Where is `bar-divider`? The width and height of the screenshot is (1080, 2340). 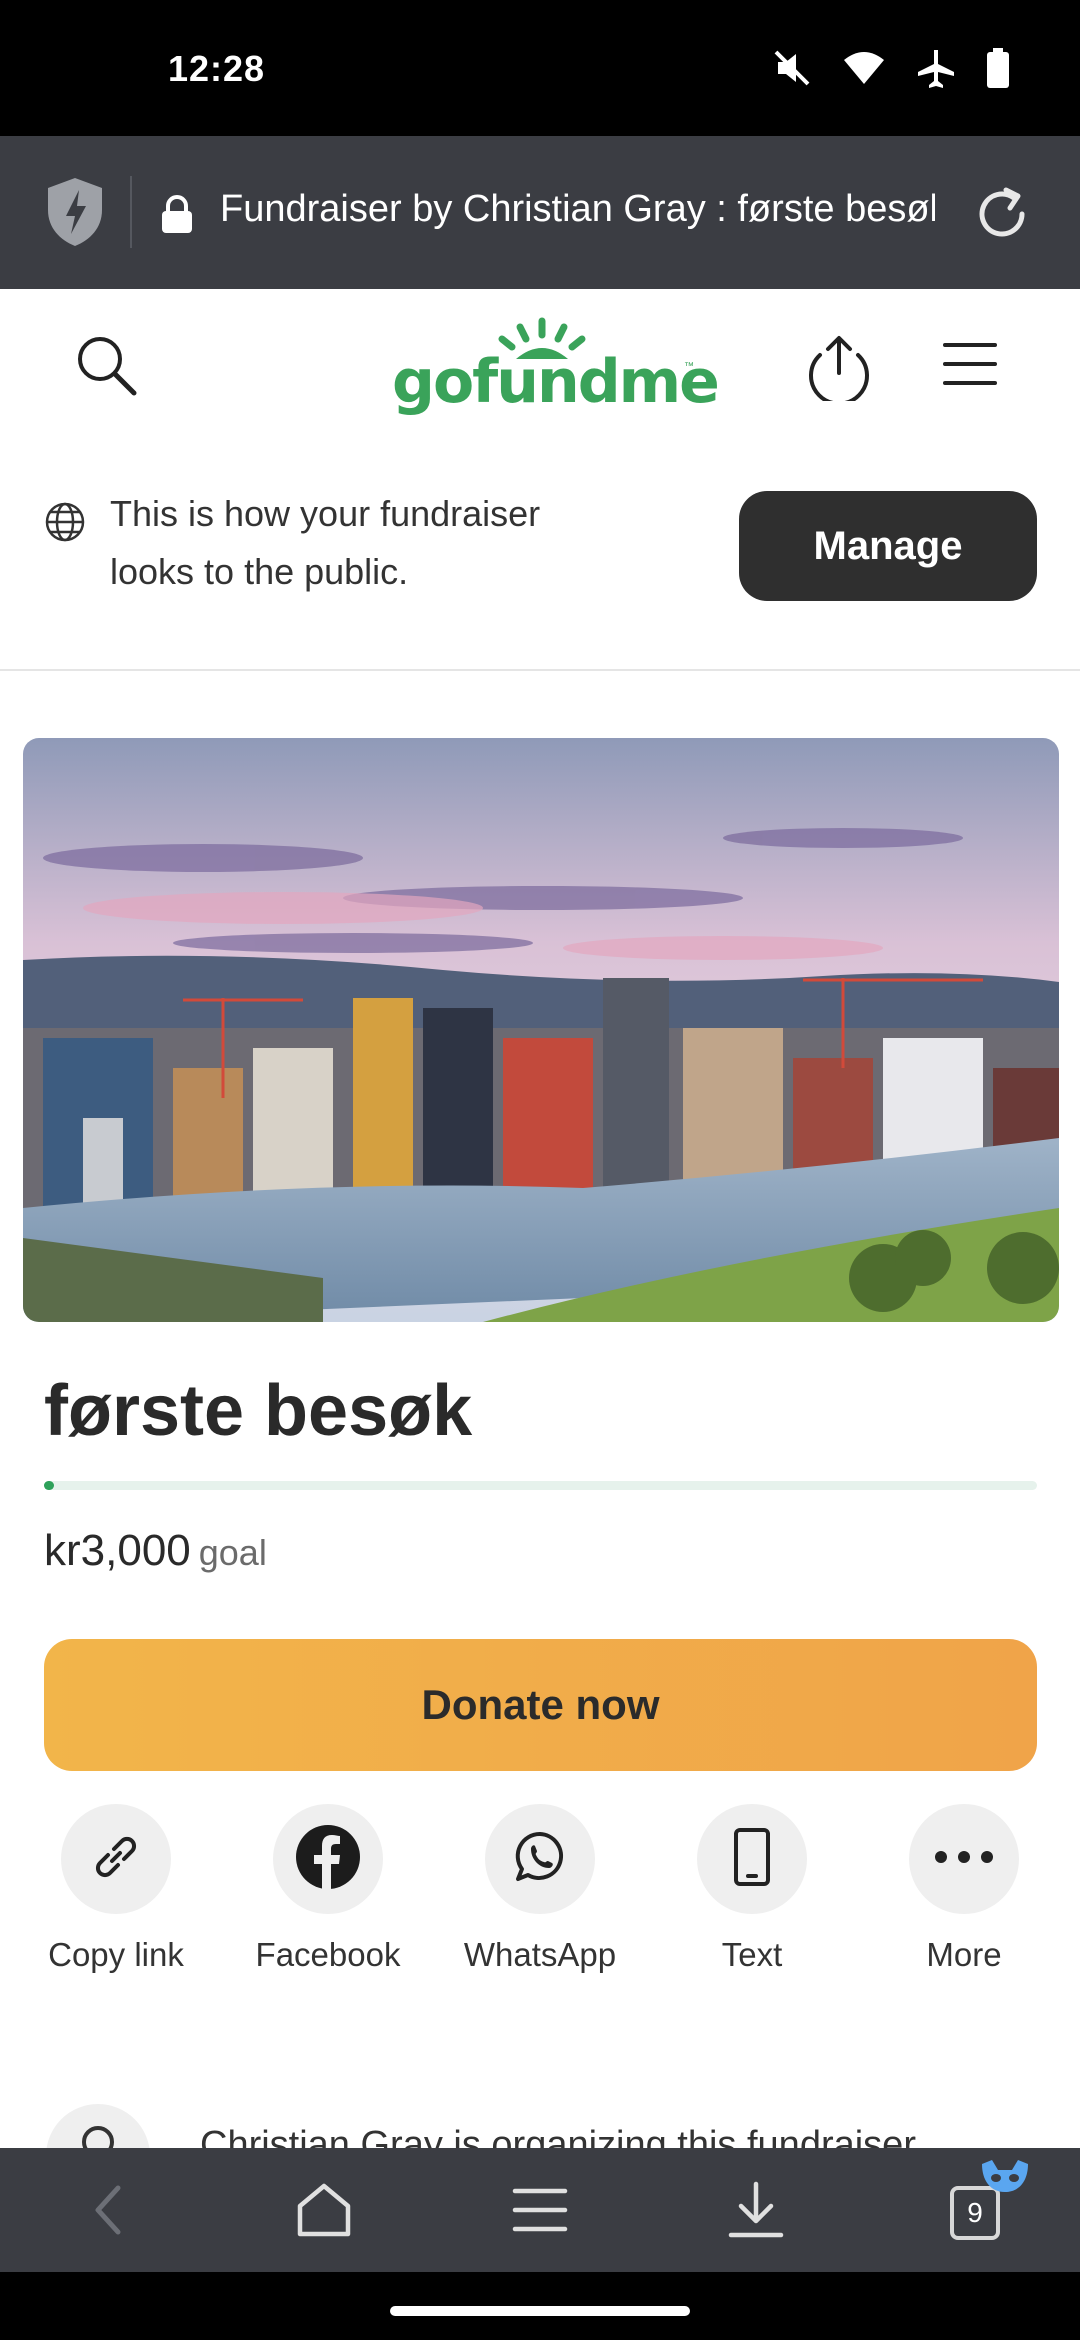 bar-divider is located at coordinates (131, 212).